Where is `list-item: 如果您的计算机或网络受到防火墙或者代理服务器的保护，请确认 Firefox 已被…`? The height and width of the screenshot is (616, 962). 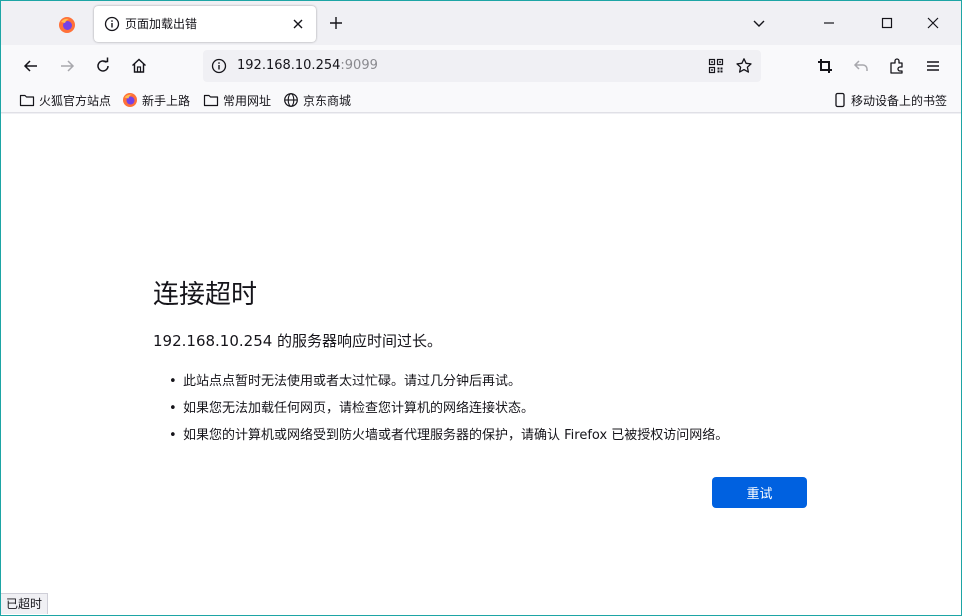 list-item: 如果您的计算机或网络受到防火墙或者代理服务器的保护，请确认 Firefox 已被… is located at coordinates (448, 435).